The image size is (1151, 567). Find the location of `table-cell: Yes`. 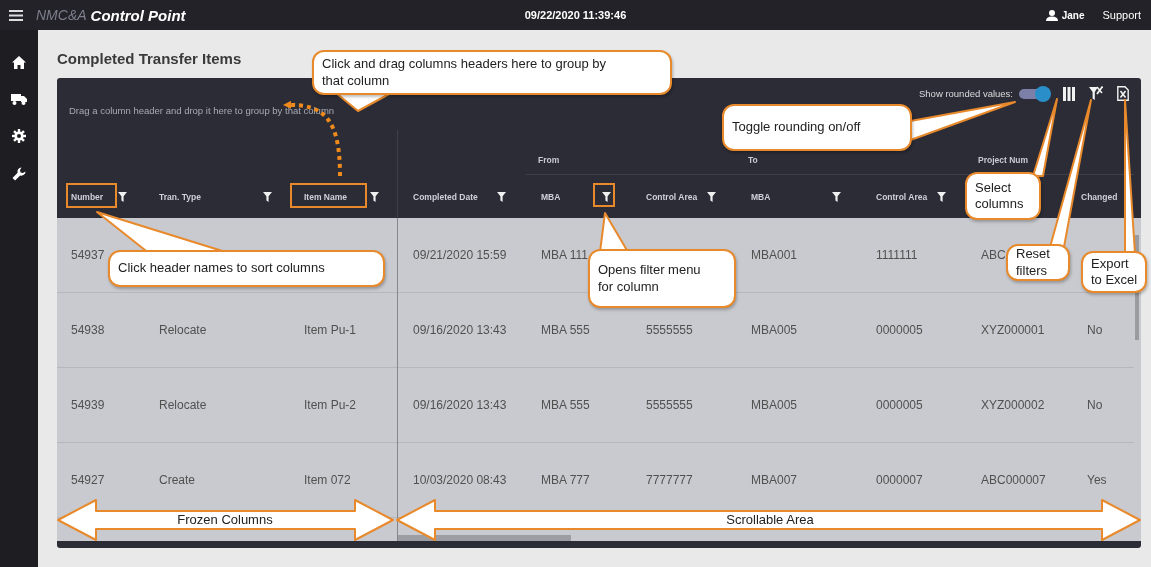

table-cell: Yes is located at coordinates (1097, 480).